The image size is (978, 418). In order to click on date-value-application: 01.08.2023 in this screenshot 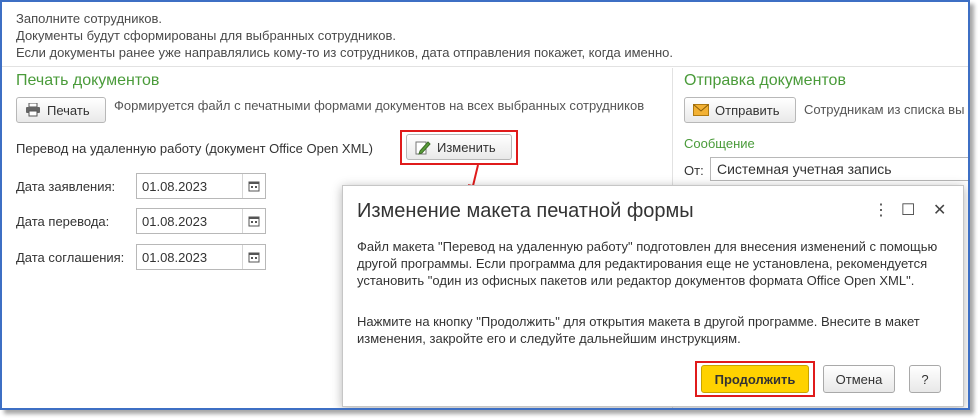, I will do `click(175, 186)`.